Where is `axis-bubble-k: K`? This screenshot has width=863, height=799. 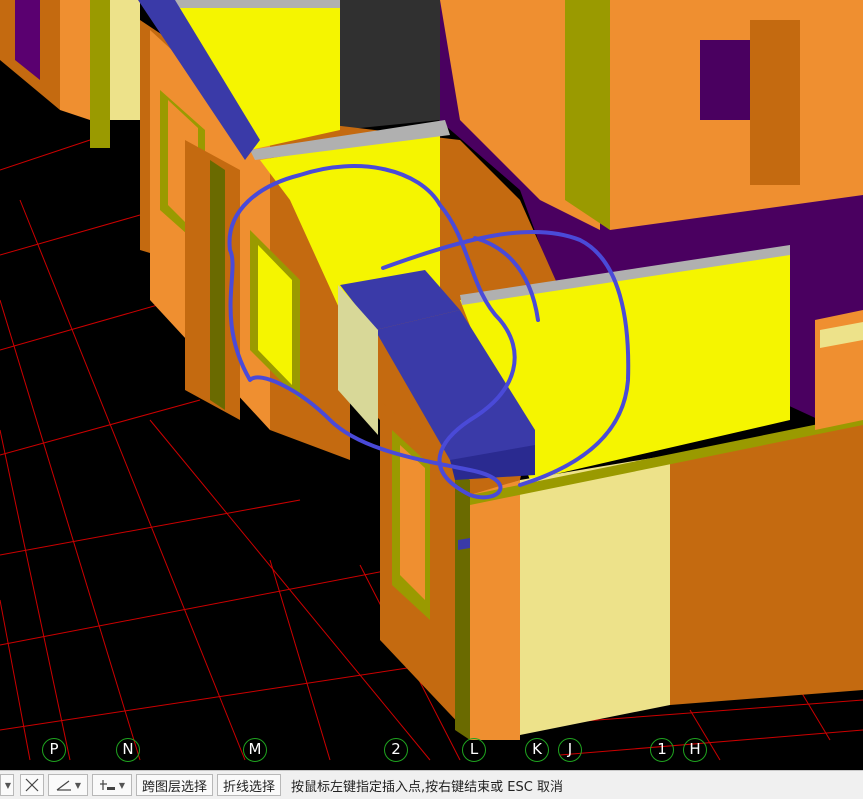 axis-bubble-k: K is located at coordinates (537, 750).